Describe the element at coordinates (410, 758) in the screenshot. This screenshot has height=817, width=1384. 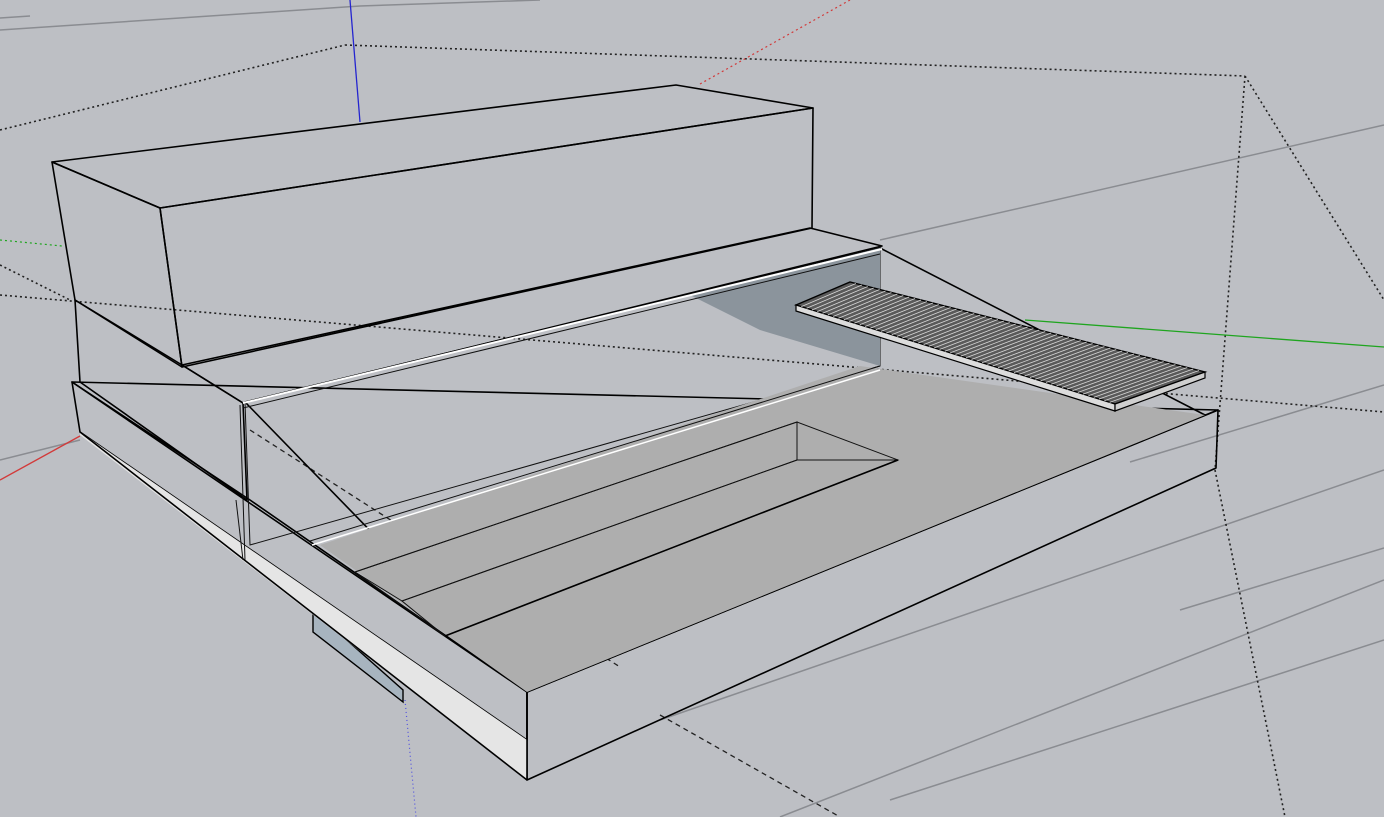
I see `blue-axis-dotted` at that location.